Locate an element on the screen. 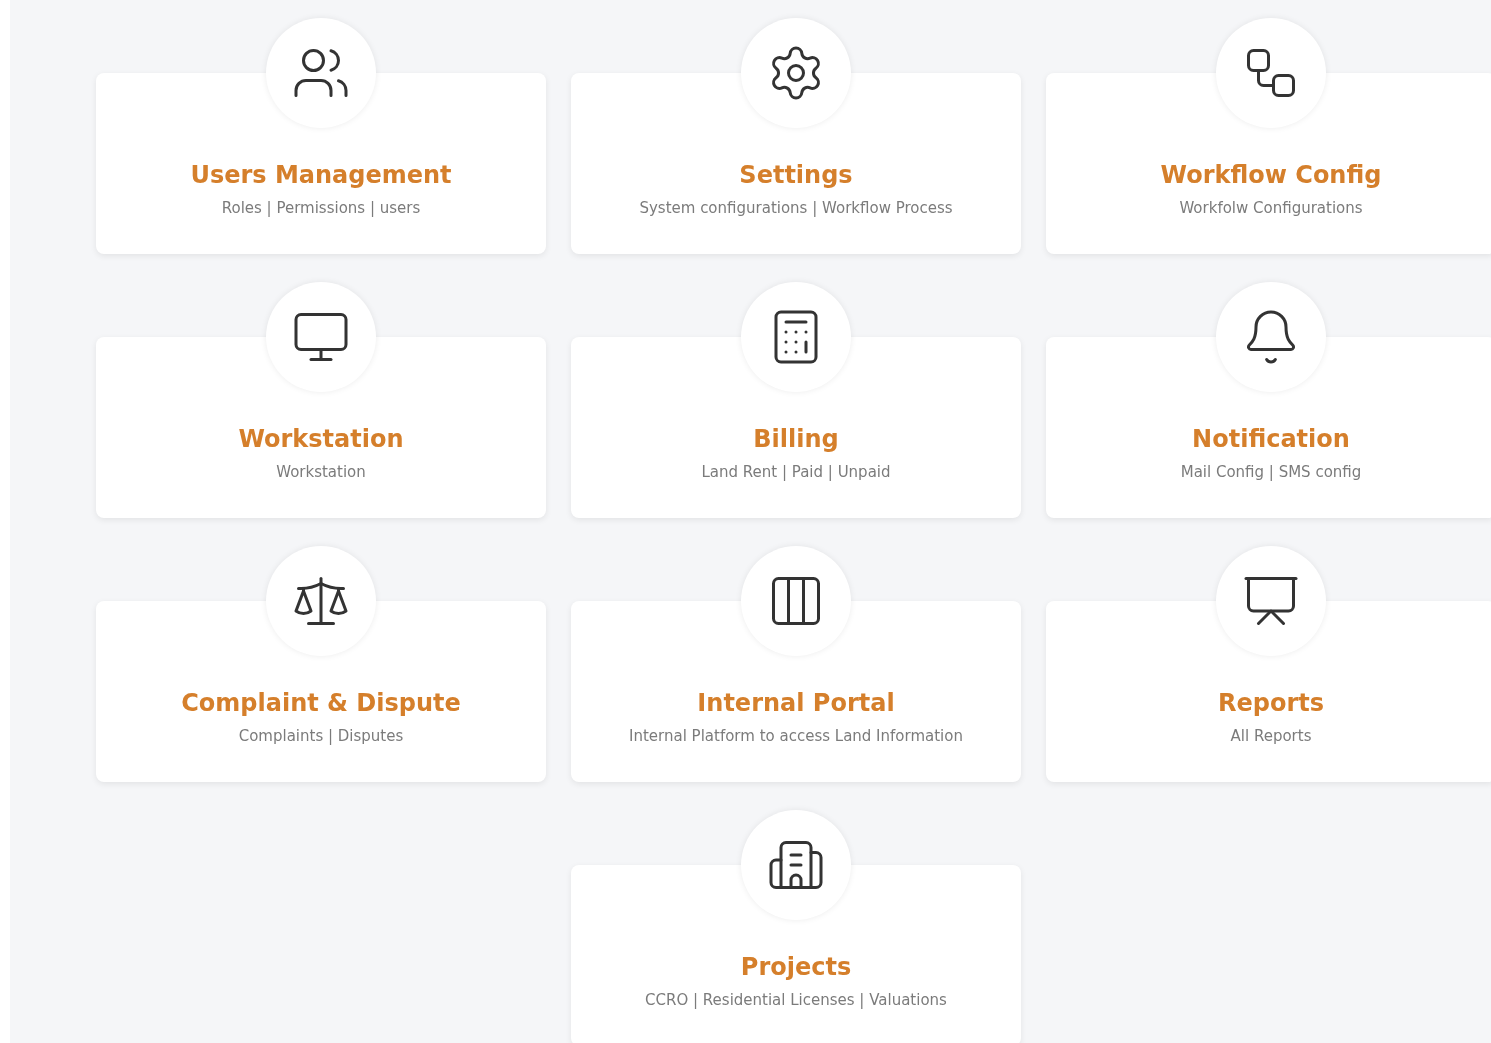 This screenshot has height=1043, width=1491. module-card: Reports All Reports is located at coordinates (1268, 691).